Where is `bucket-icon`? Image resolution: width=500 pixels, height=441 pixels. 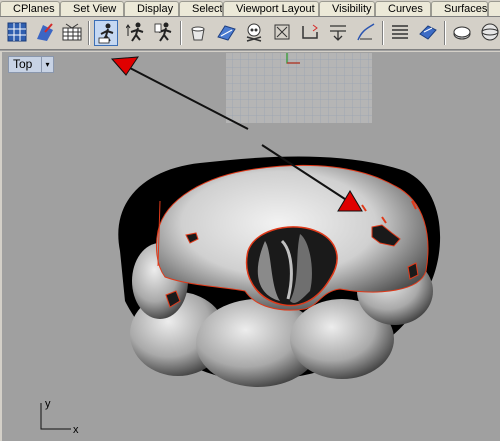
bucket-icon is located at coordinates (198, 33).